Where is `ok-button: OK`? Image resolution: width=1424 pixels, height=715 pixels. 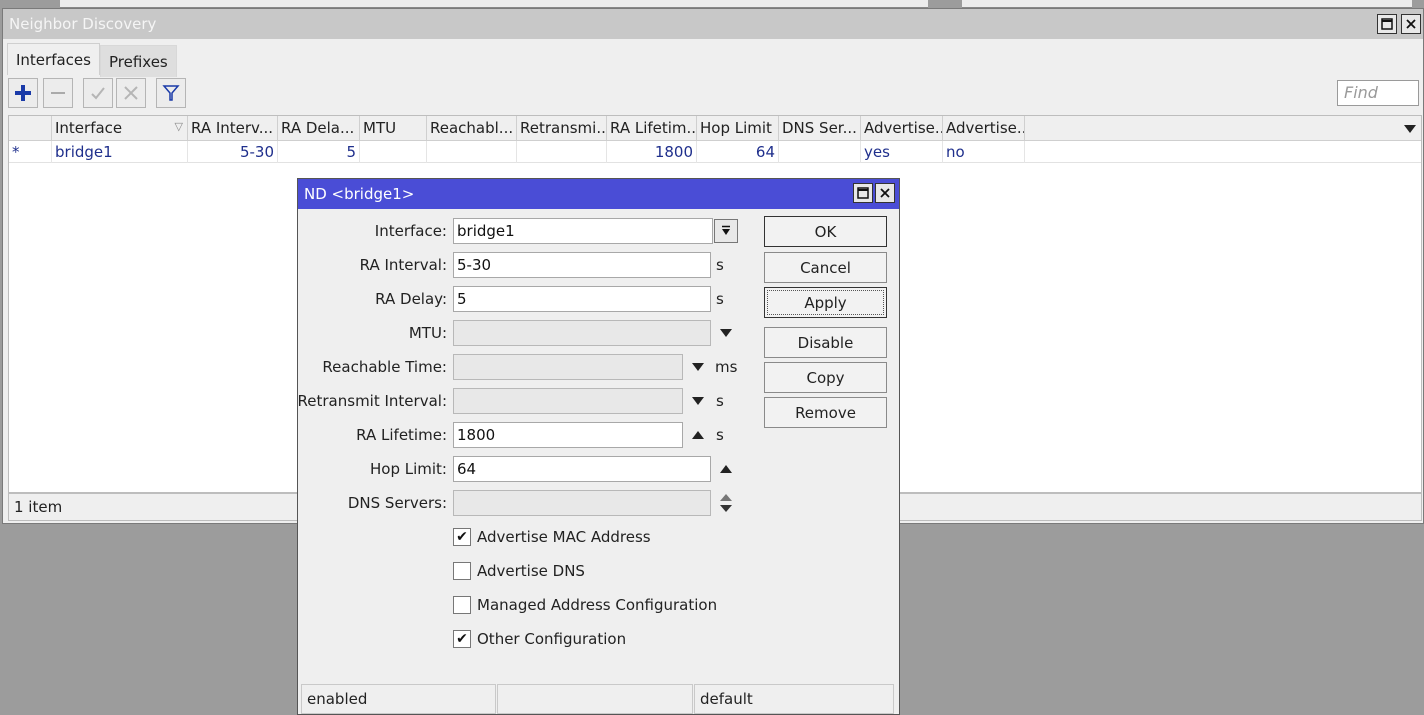 ok-button: OK is located at coordinates (825, 231).